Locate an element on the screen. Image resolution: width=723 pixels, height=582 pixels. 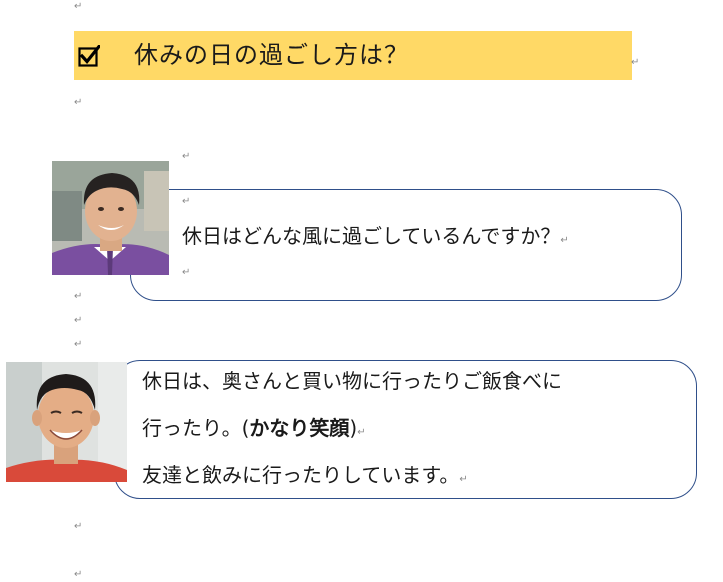
interviewee-photo-image is located at coordinates (66, 422).